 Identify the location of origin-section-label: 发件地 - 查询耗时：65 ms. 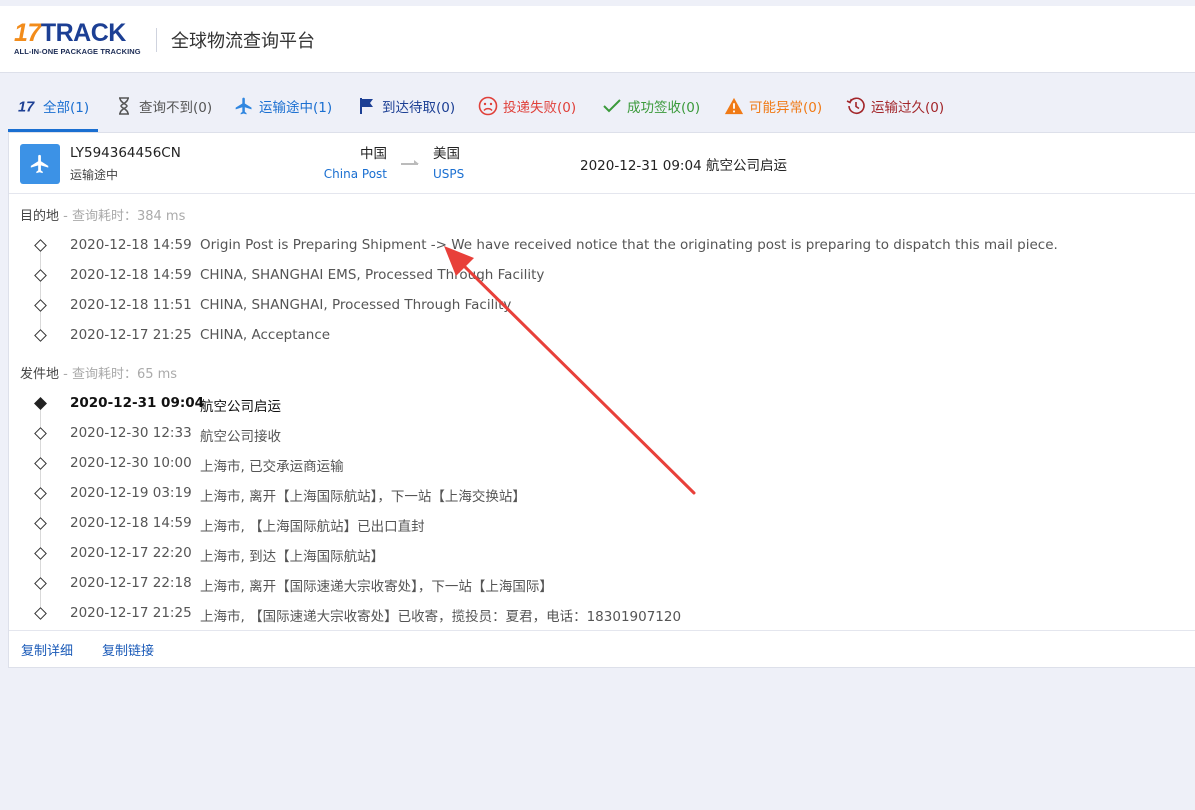
(98, 372).